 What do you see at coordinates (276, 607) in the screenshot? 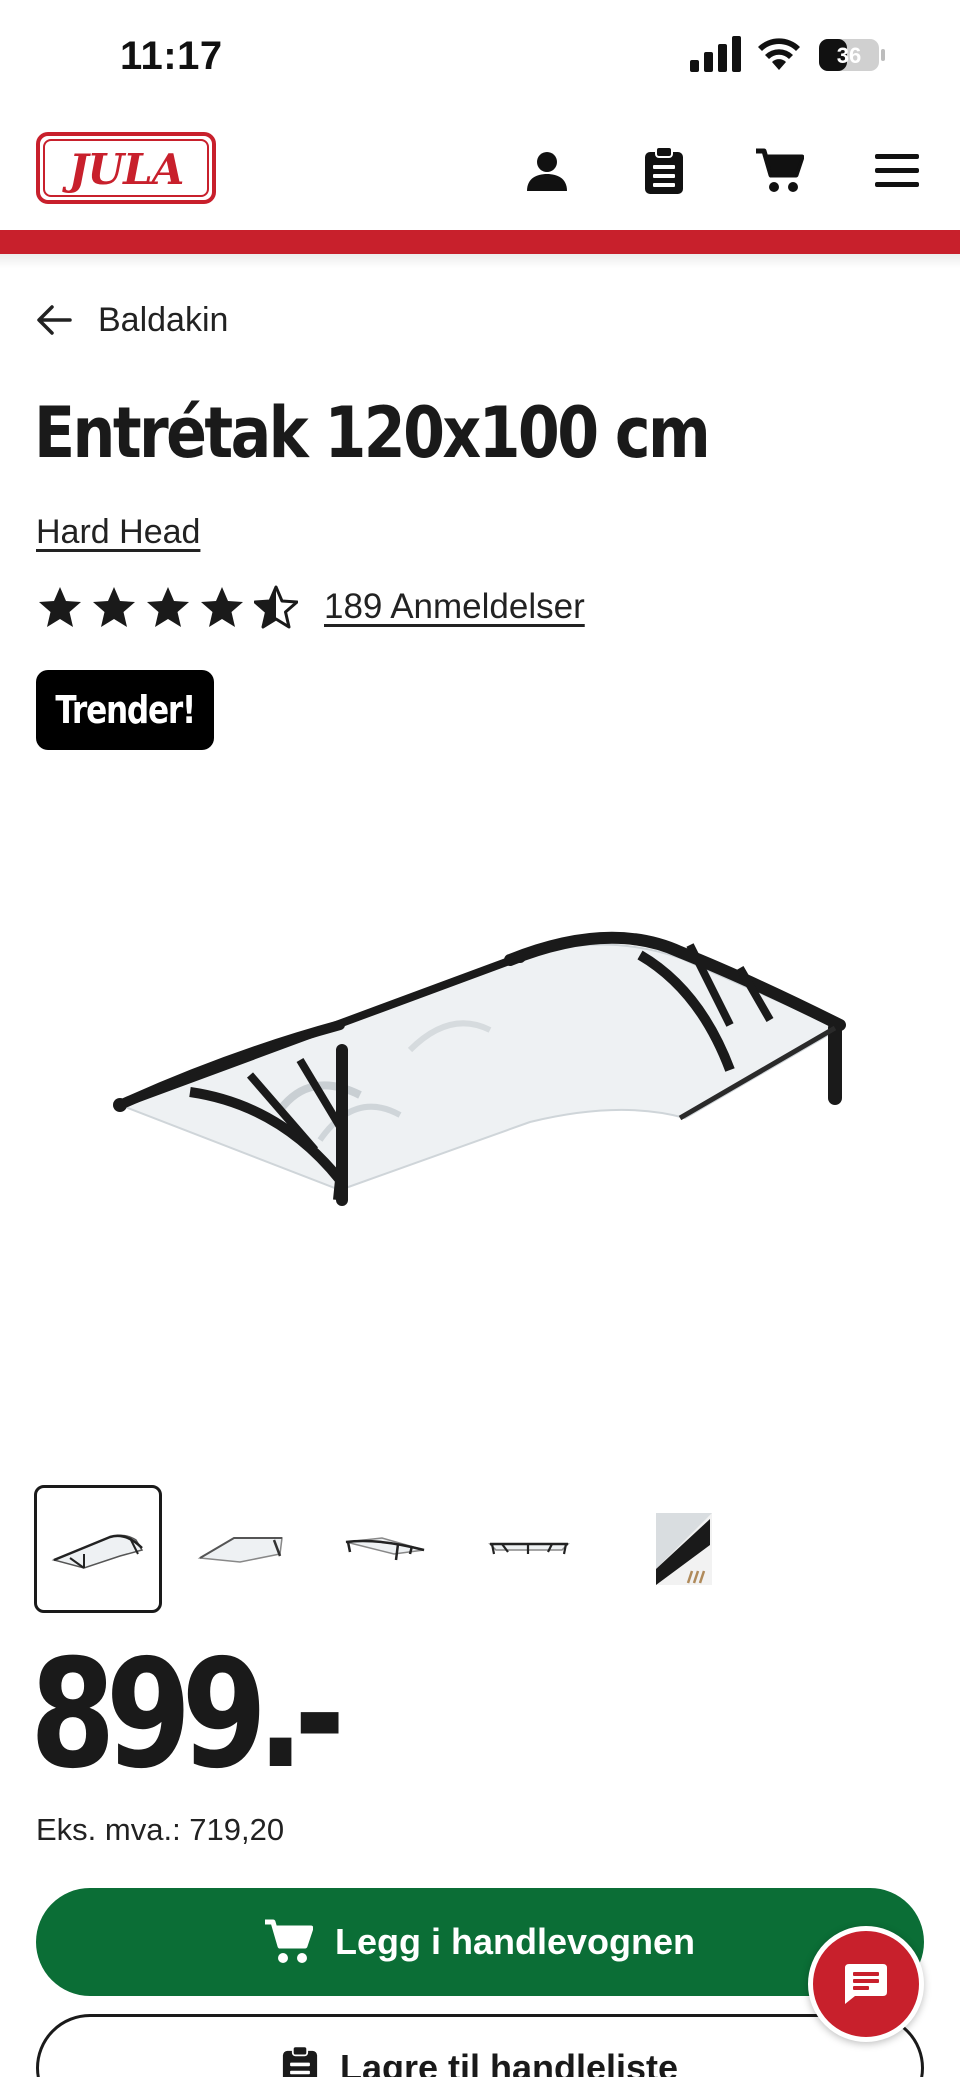
I see `star-half-icon` at bounding box center [276, 607].